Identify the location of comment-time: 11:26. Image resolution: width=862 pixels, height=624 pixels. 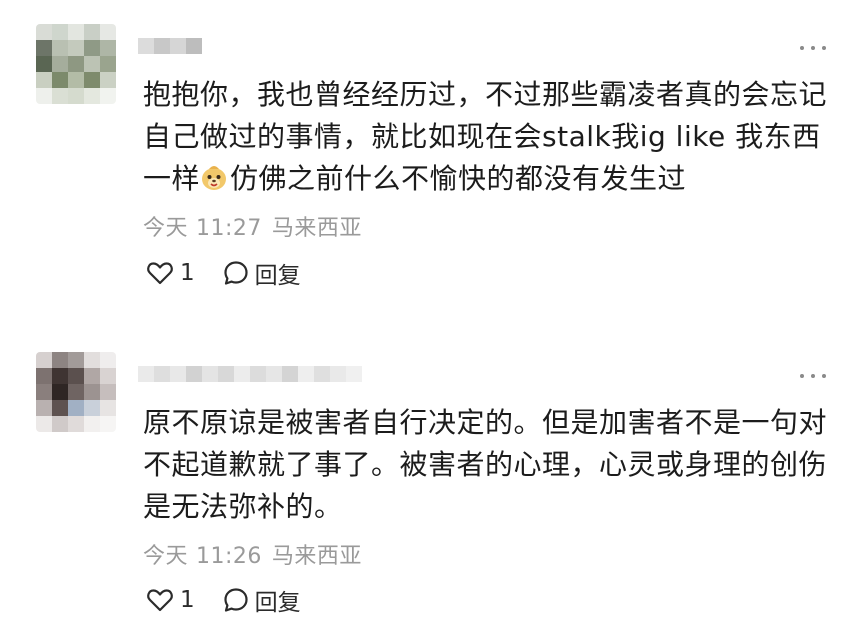
(229, 556).